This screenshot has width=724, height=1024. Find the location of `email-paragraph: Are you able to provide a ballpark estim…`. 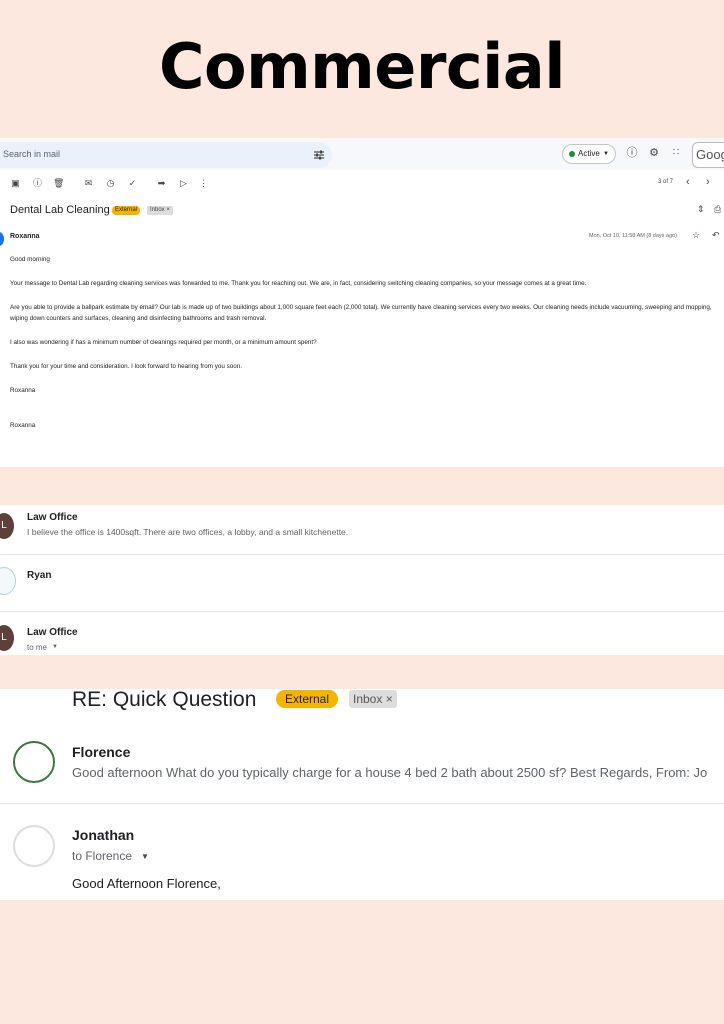

email-paragraph: Are you able to provide a ballpark estim… is located at coordinates (361, 313).